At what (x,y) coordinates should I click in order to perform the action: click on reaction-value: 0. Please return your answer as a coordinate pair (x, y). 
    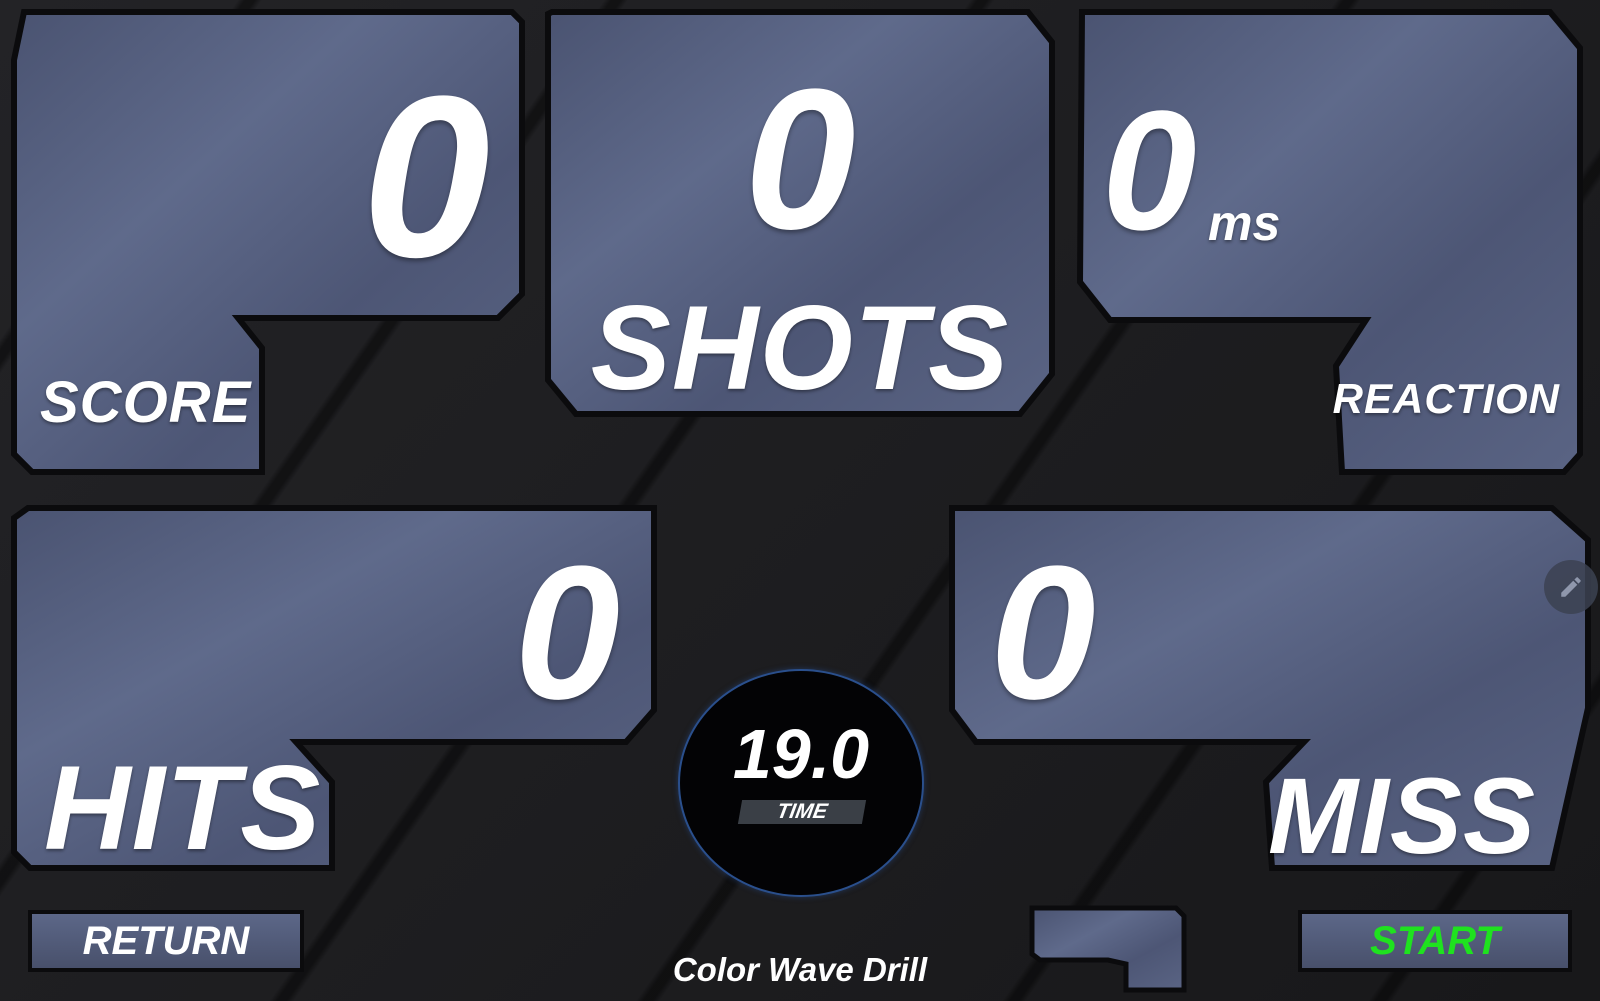
    Looking at the image, I should click on (1149, 171).